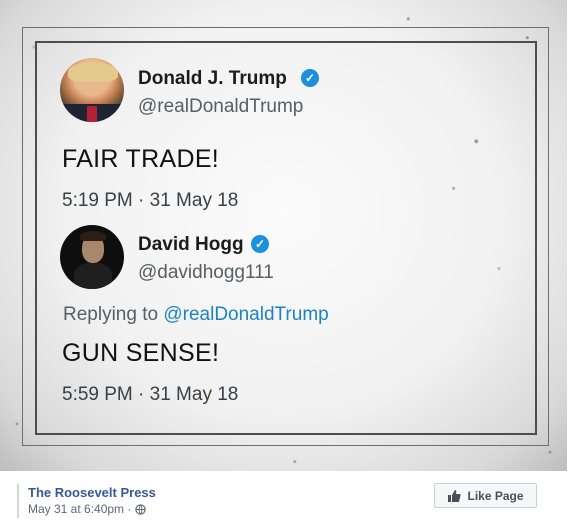  What do you see at coordinates (79, 509) in the screenshot?
I see `post-timestamp: May 31 at 6:40pm ·` at bounding box center [79, 509].